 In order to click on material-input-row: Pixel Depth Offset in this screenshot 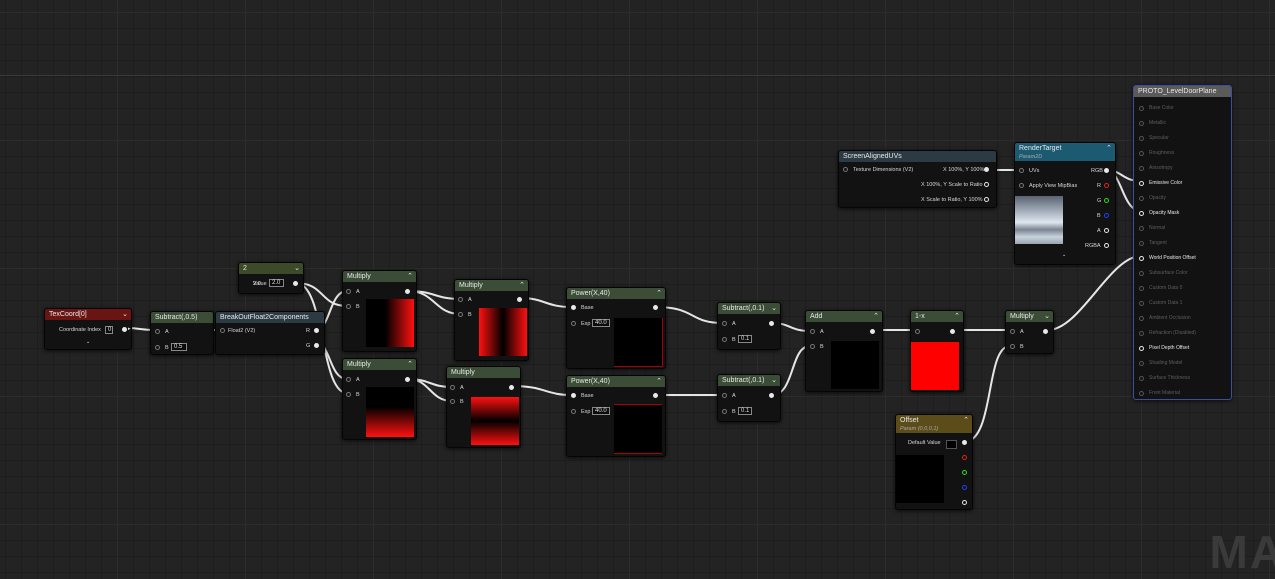, I will do `click(1164, 348)`.